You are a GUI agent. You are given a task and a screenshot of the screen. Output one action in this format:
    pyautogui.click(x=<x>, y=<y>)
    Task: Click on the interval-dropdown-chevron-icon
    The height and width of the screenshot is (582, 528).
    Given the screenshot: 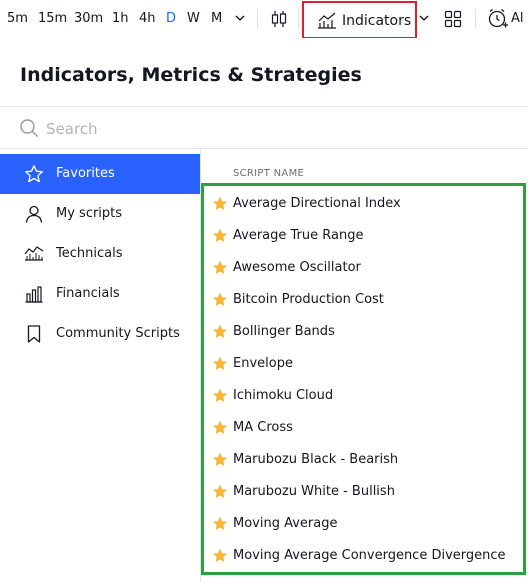 What is the action you would take?
    pyautogui.click(x=240, y=18)
    